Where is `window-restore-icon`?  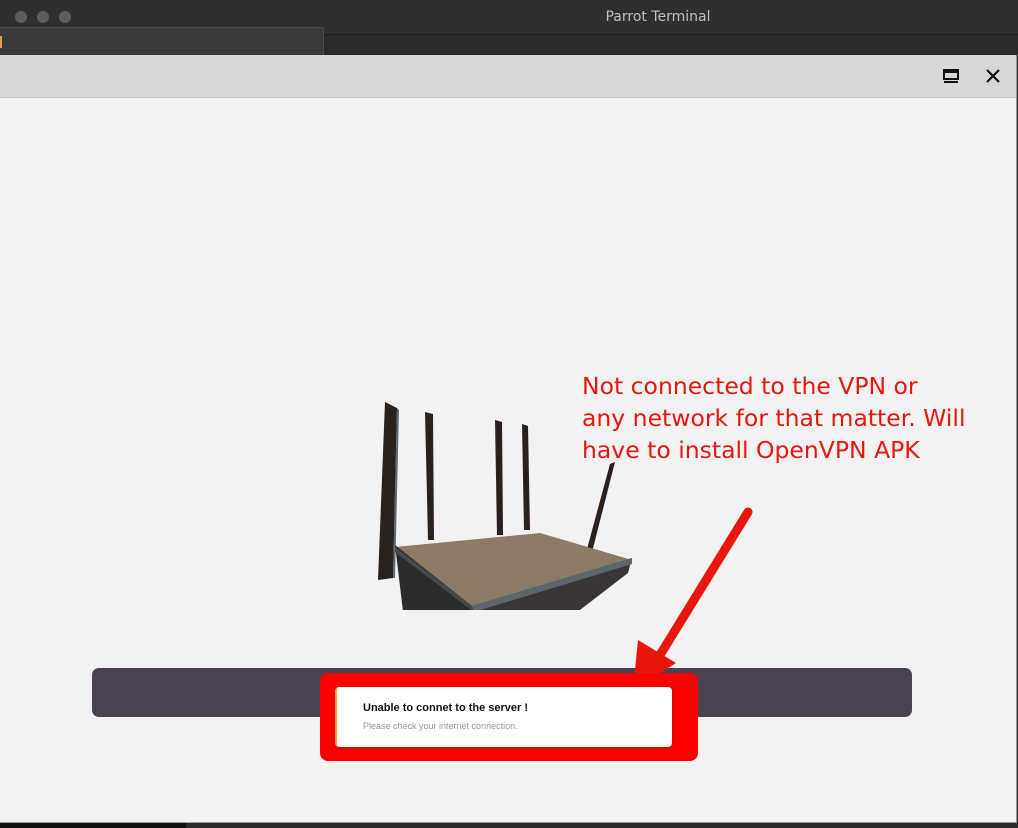
window-restore-icon is located at coordinates (951, 76).